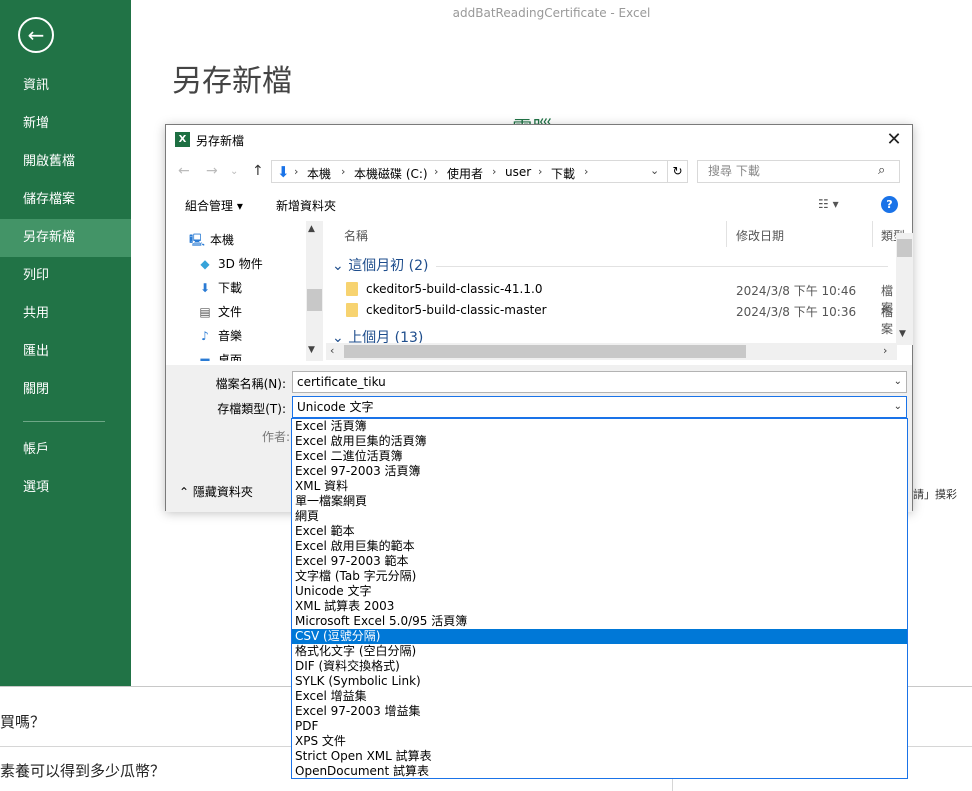  What do you see at coordinates (599, 441) in the screenshot?
I see `filetype-option: Excel 啟用巨集的活頁簿` at bounding box center [599, 441].